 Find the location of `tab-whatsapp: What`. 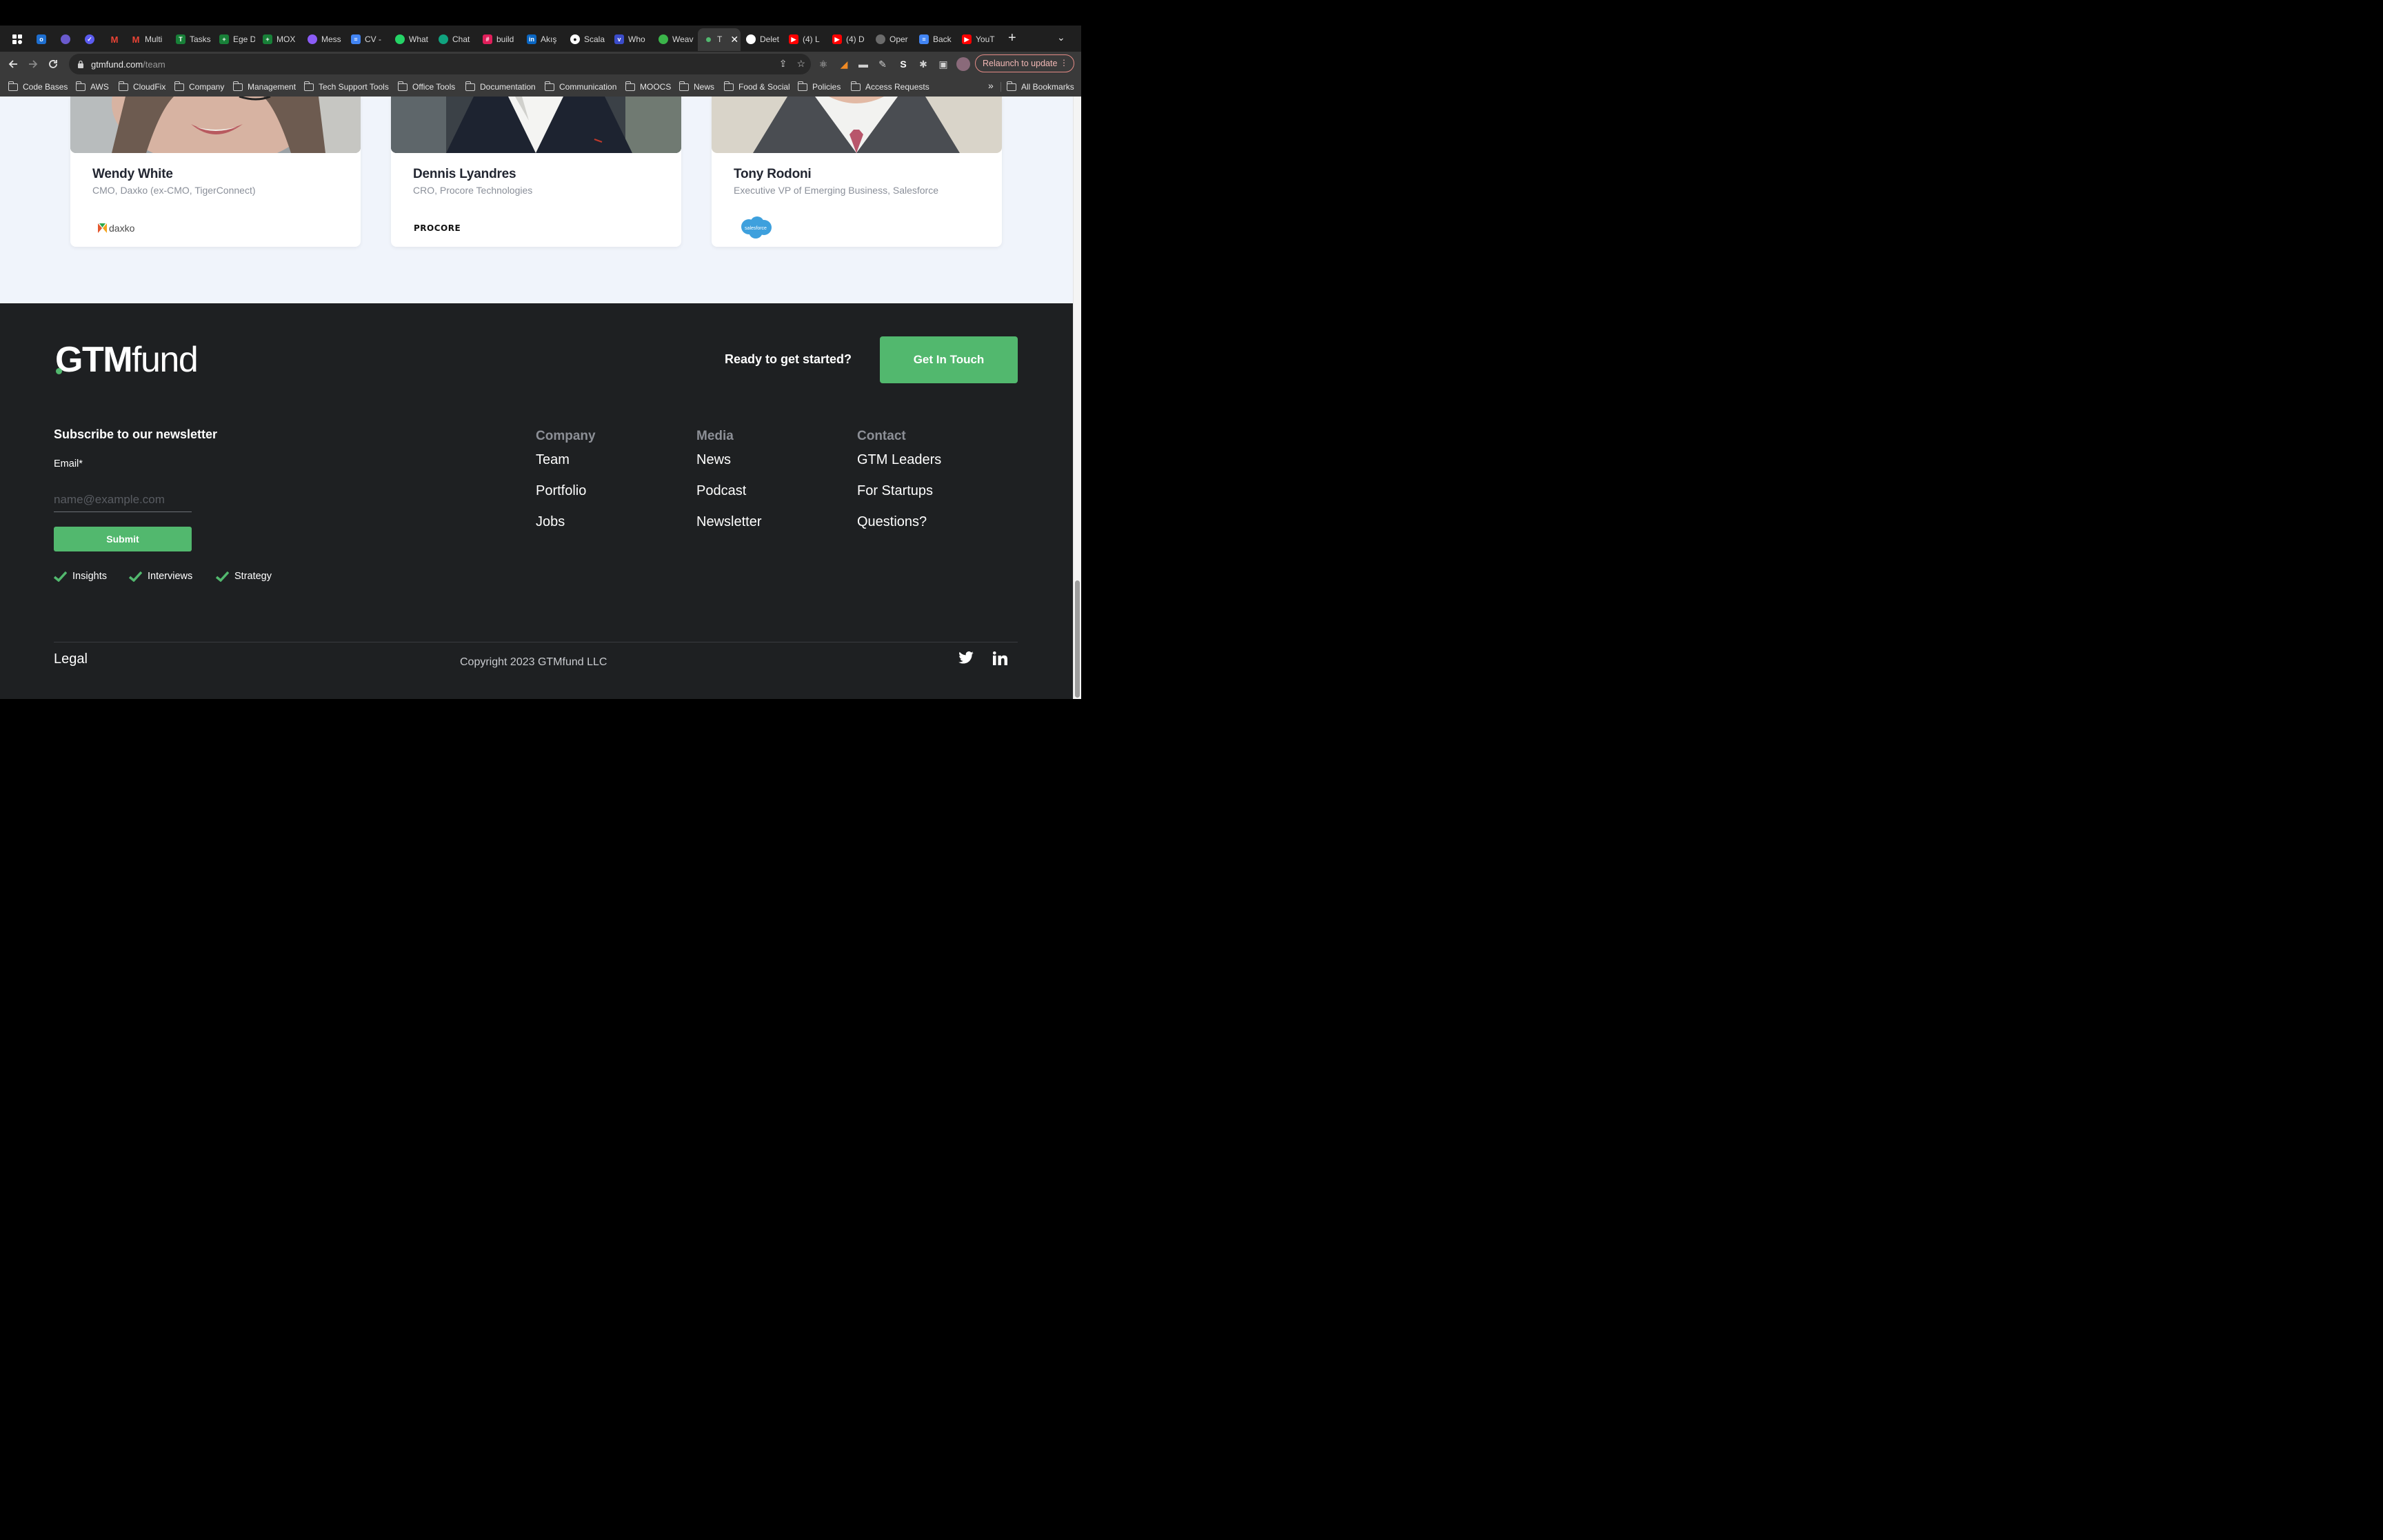

tab-whatsapp: What is located at coordinates (413, 39).